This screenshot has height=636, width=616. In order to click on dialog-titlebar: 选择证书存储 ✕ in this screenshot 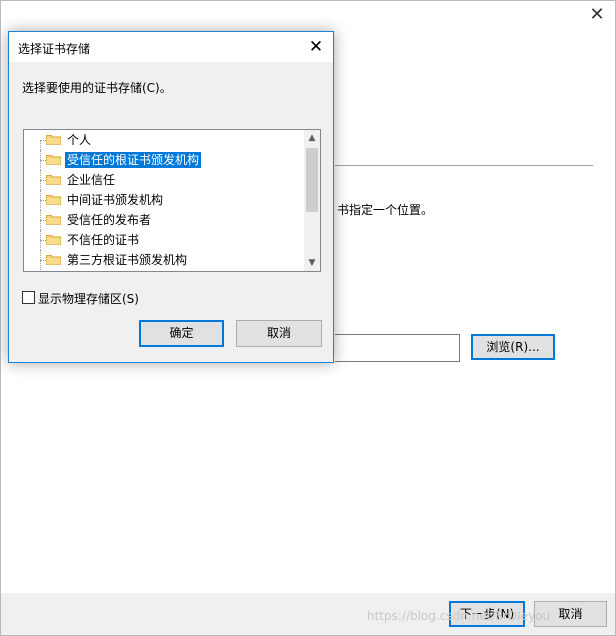, I will do `click(171, 47)`.